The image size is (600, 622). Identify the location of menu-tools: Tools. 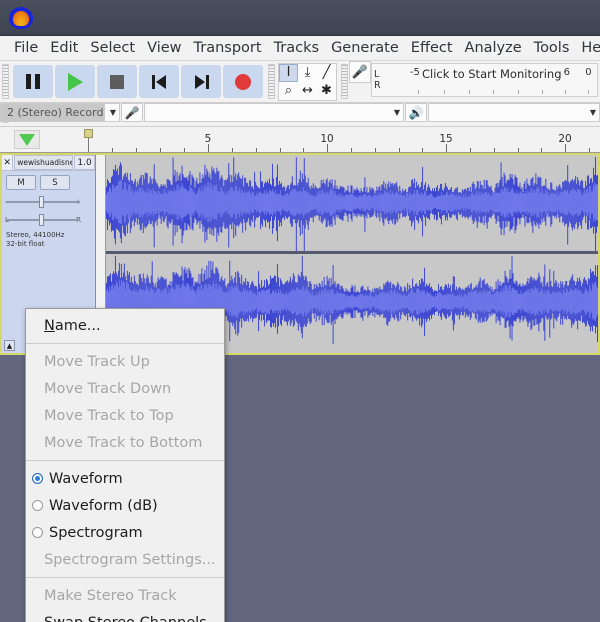
(552, 48).